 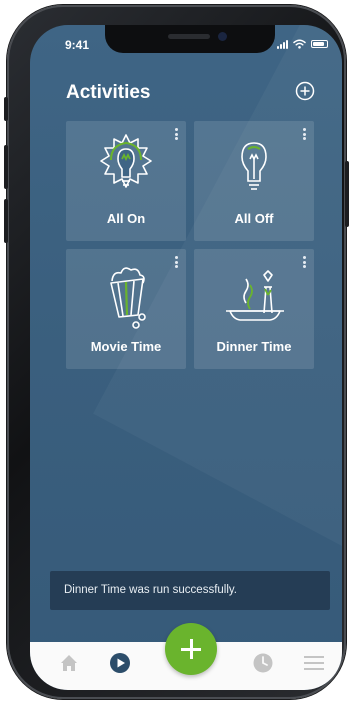 What do you see at coordinates (6, 221) in the screenshot?
I see `volume-down-button` at bounding box center [6, 221].